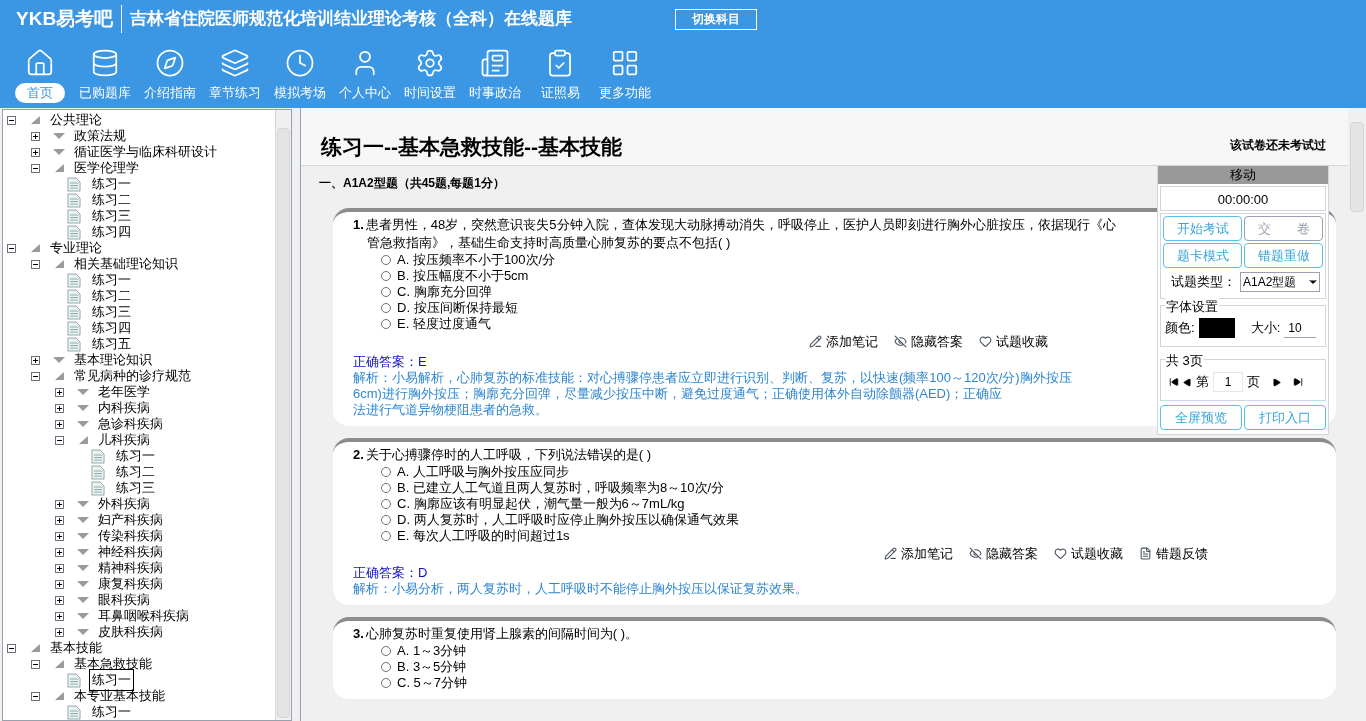 The image size is (1366, 721). What do you see at coordinates (1300, 328) in the screenshot?
I see `size-field: 10` at bounding box center [1300, 328].